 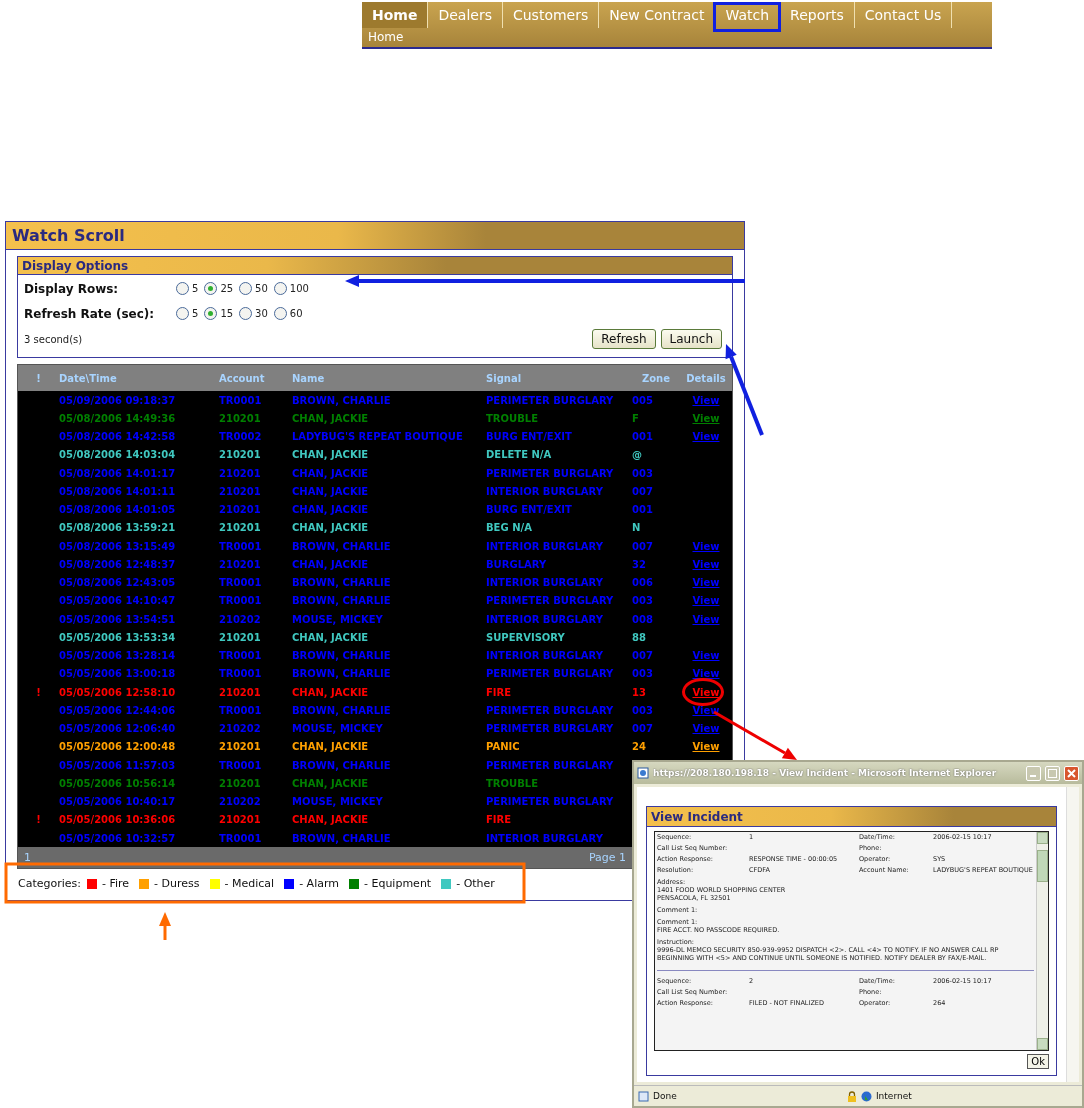 I want to click on radio-option: 60, so click(x=288, y=313).